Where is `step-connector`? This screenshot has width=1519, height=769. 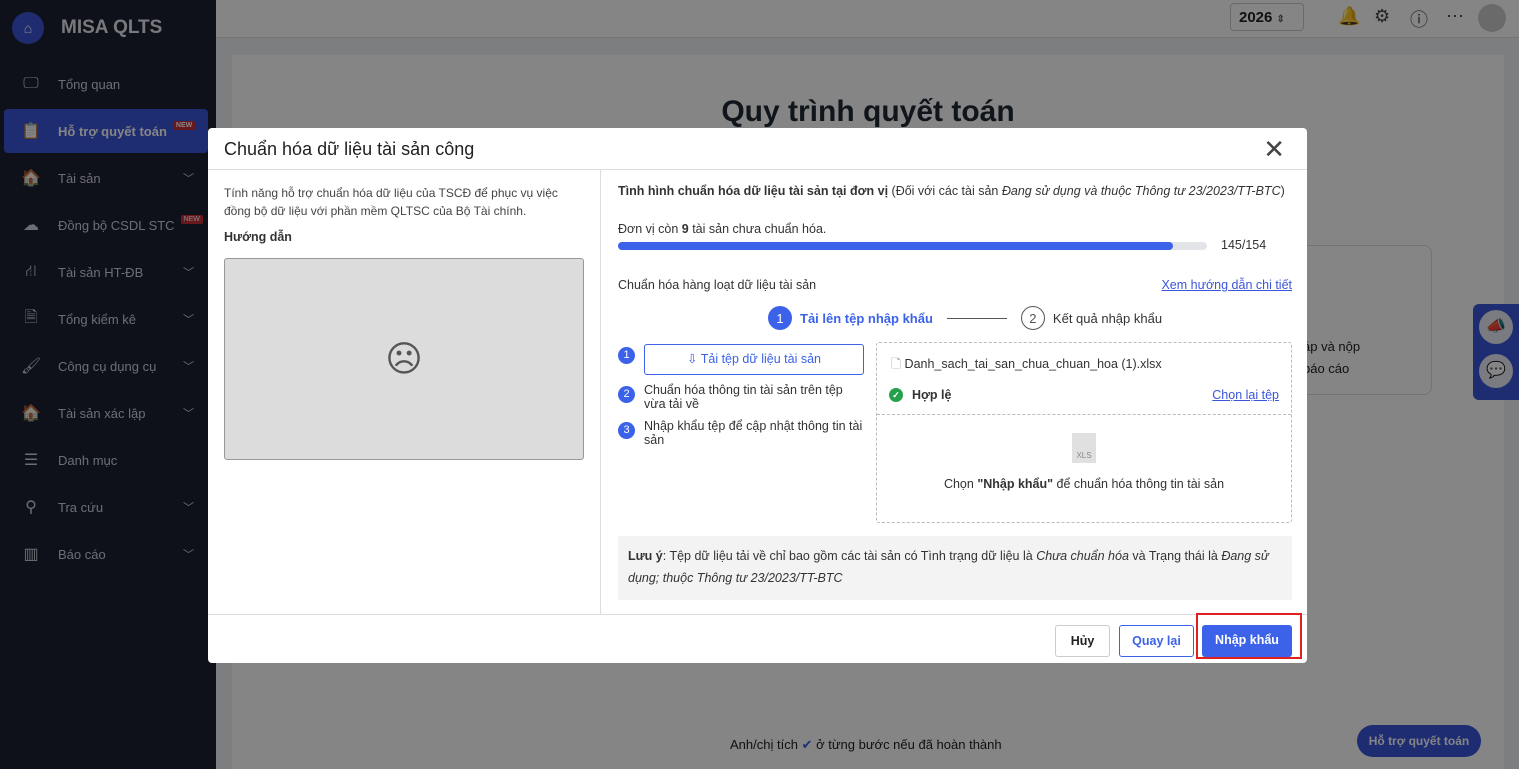 step-connector is located at coordinates (976, 318).